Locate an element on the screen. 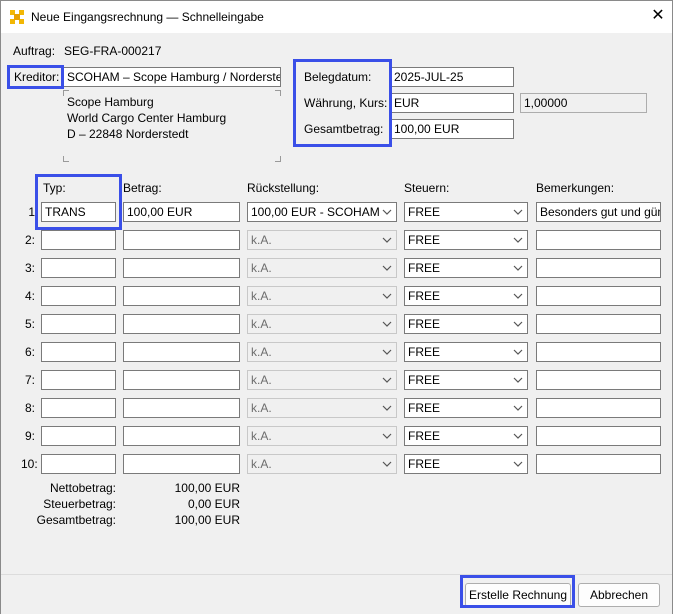  waehrung-field: EUR is located at coordinates (452, 103).